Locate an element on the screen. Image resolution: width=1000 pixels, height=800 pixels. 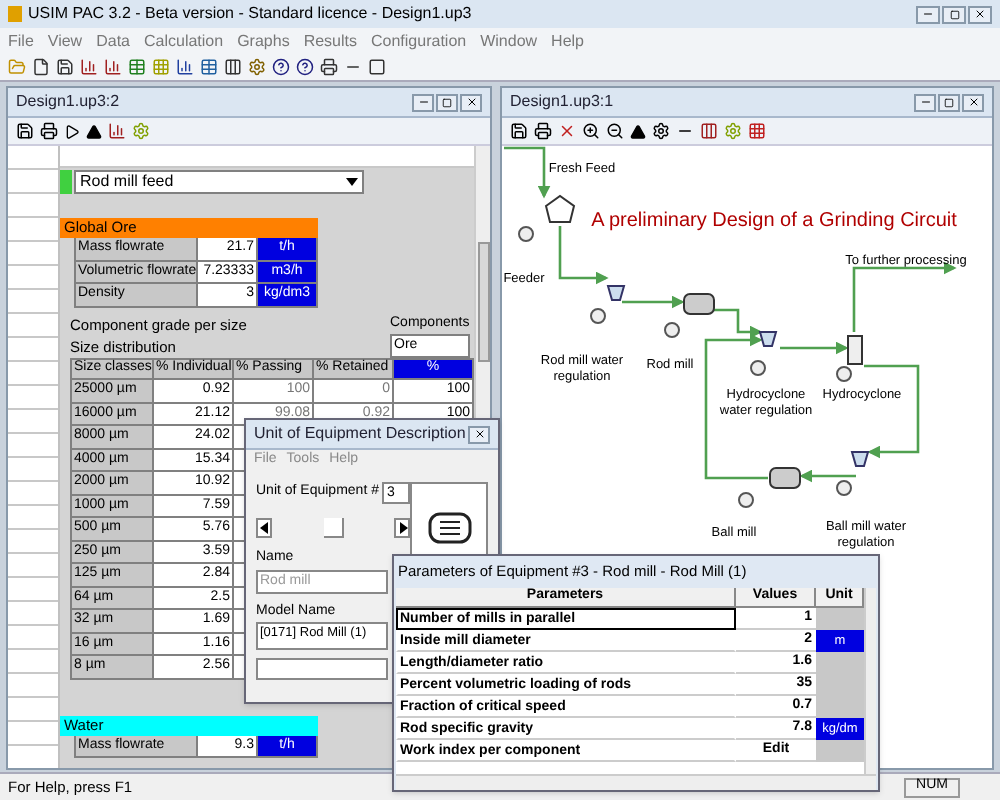
app-title: USIM PAC 3.2 - Beta version - Standard licence - Design1.up3 is located at coordinates (251, 14).